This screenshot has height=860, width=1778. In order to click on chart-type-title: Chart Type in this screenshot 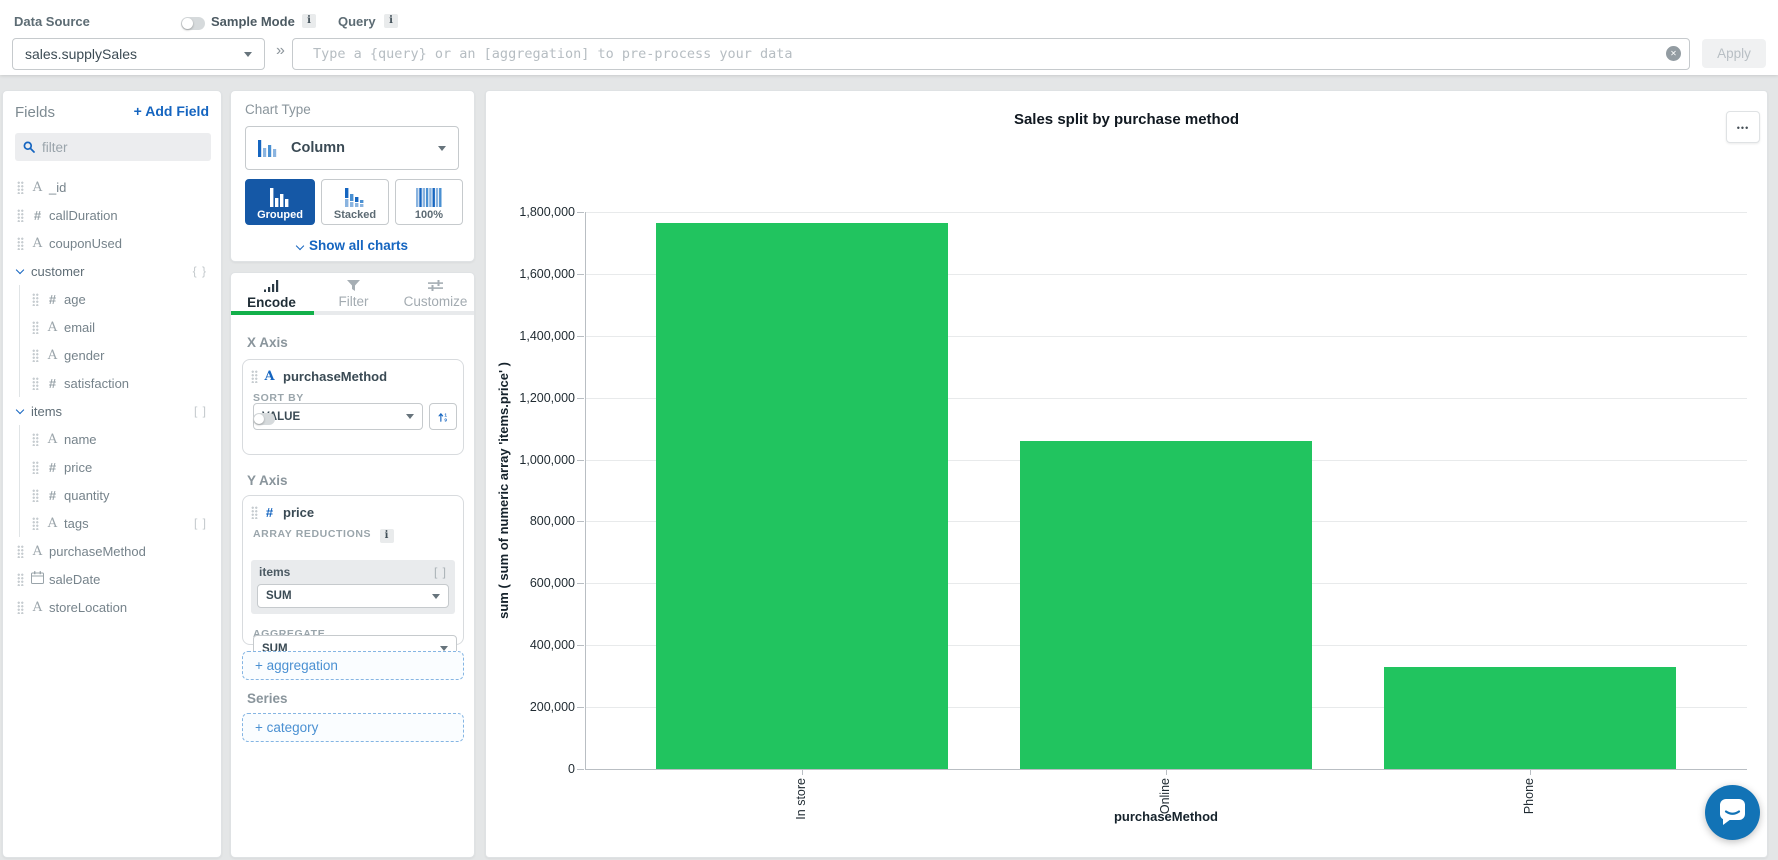, I will do `click(278, 109)`.